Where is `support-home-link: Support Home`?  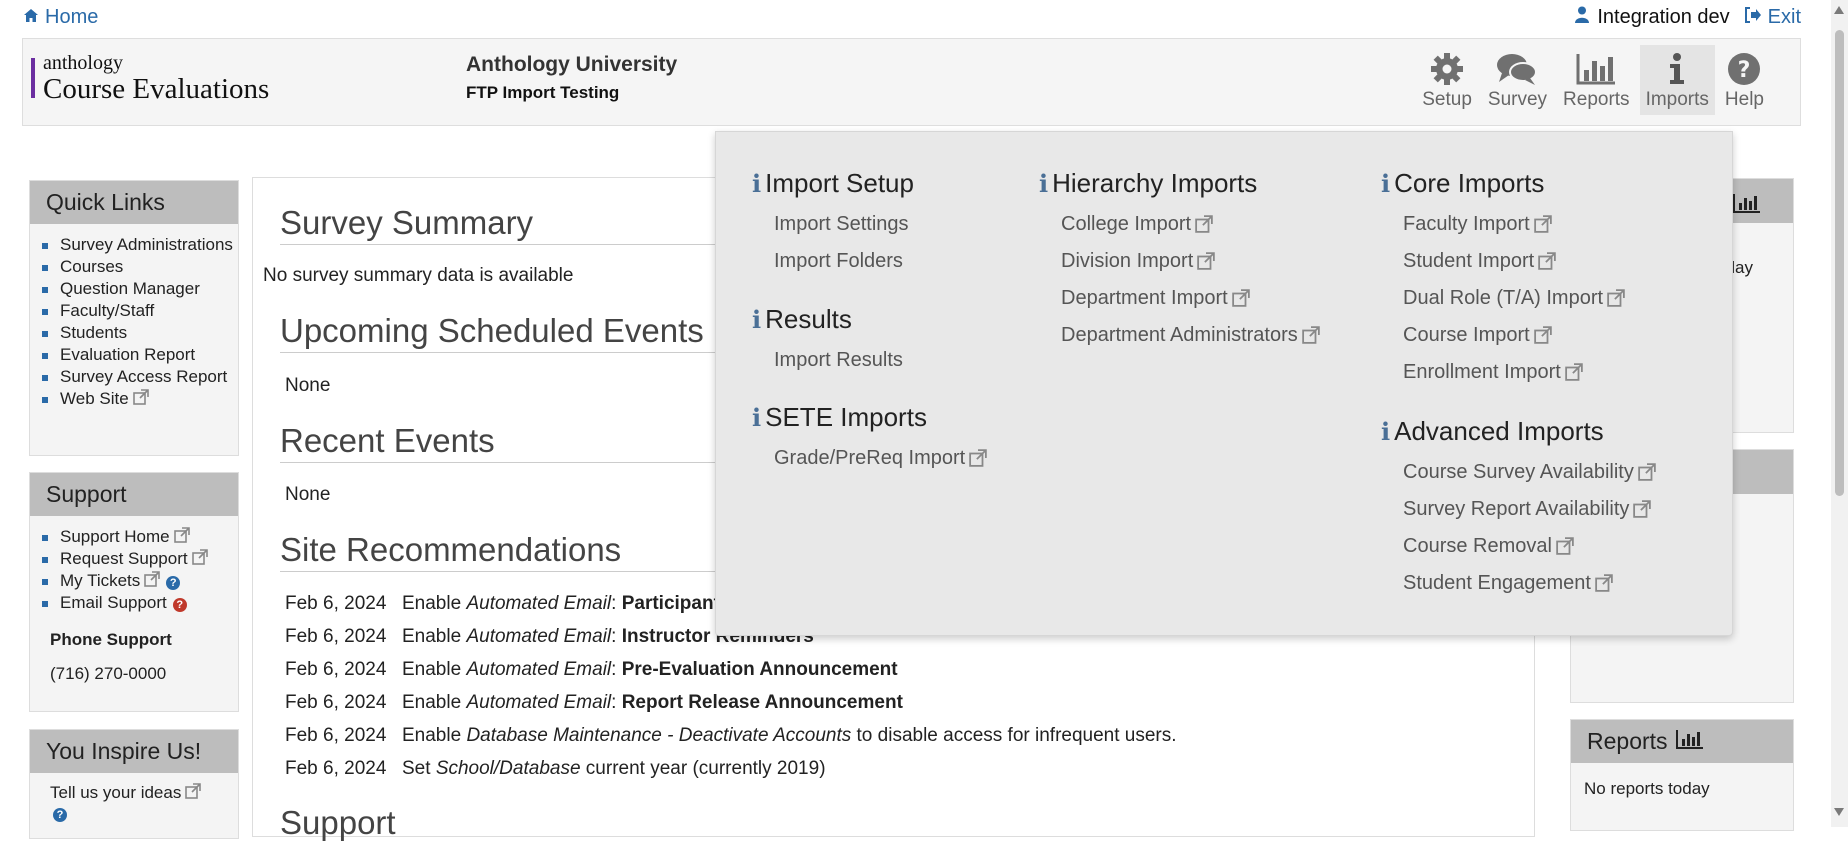
support-home-link: Support Home is located at coordinates (140, 537).